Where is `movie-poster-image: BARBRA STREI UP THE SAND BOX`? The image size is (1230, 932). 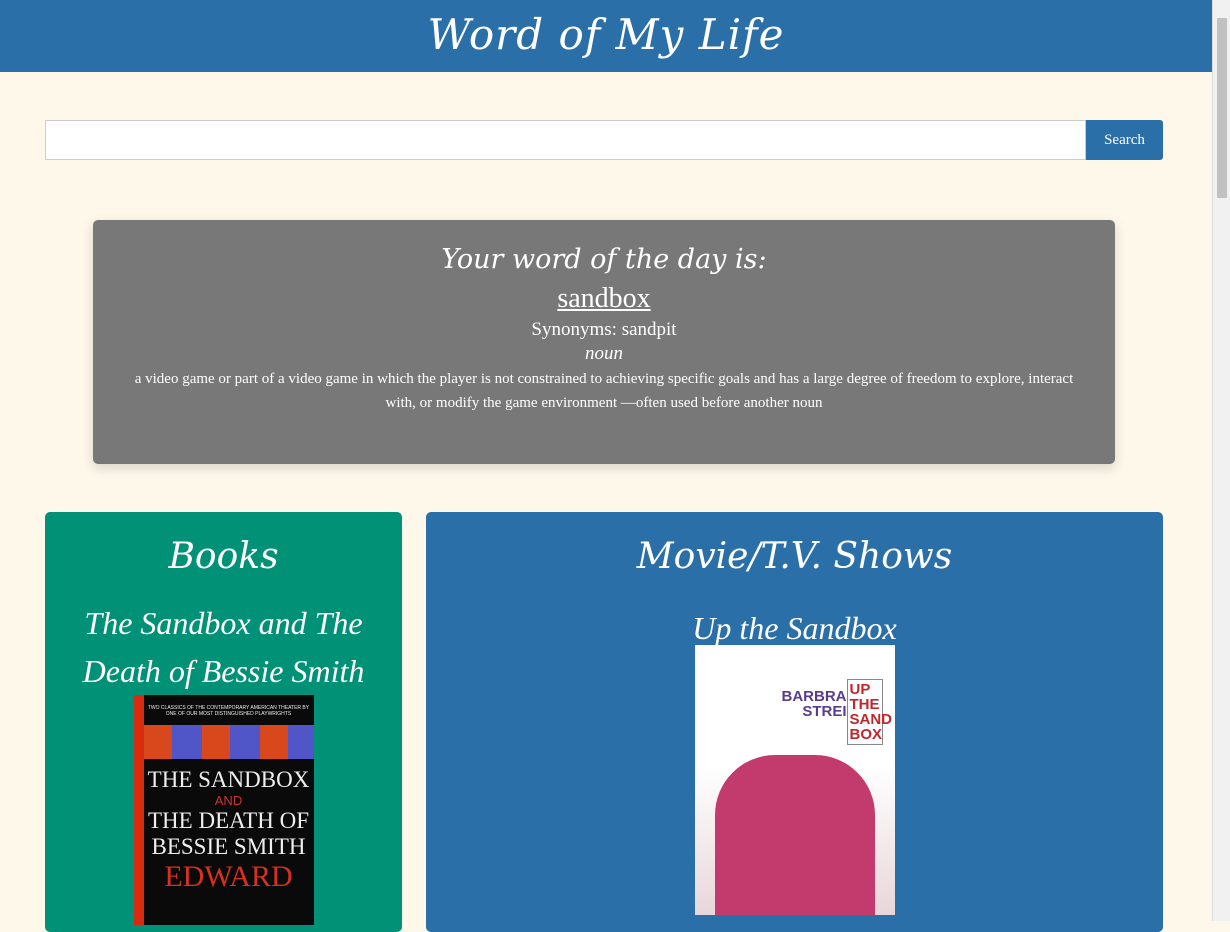 movie-poster-image: BARBRA STREI UP THE SAND BOX is located at coordinates (794, 780).